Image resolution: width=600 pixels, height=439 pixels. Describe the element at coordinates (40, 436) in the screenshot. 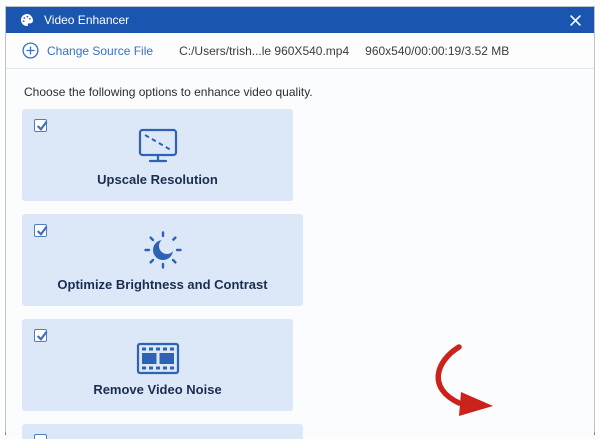

I see `reduce-shaking-checkbox` at that location.